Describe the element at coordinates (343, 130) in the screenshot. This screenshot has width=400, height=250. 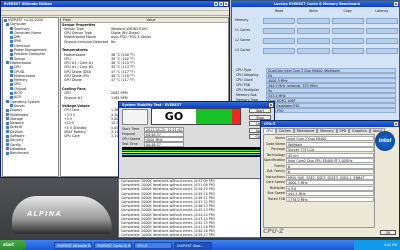
I see `tab-spd: SPD` at that location.